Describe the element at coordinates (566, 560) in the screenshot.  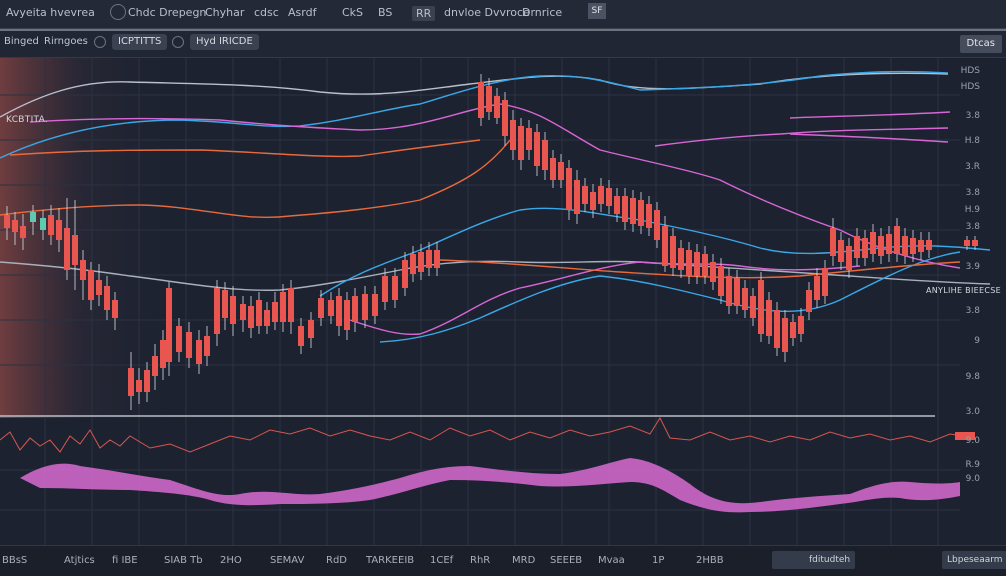
I see `bottom-item-12: SEEEB` at that location.